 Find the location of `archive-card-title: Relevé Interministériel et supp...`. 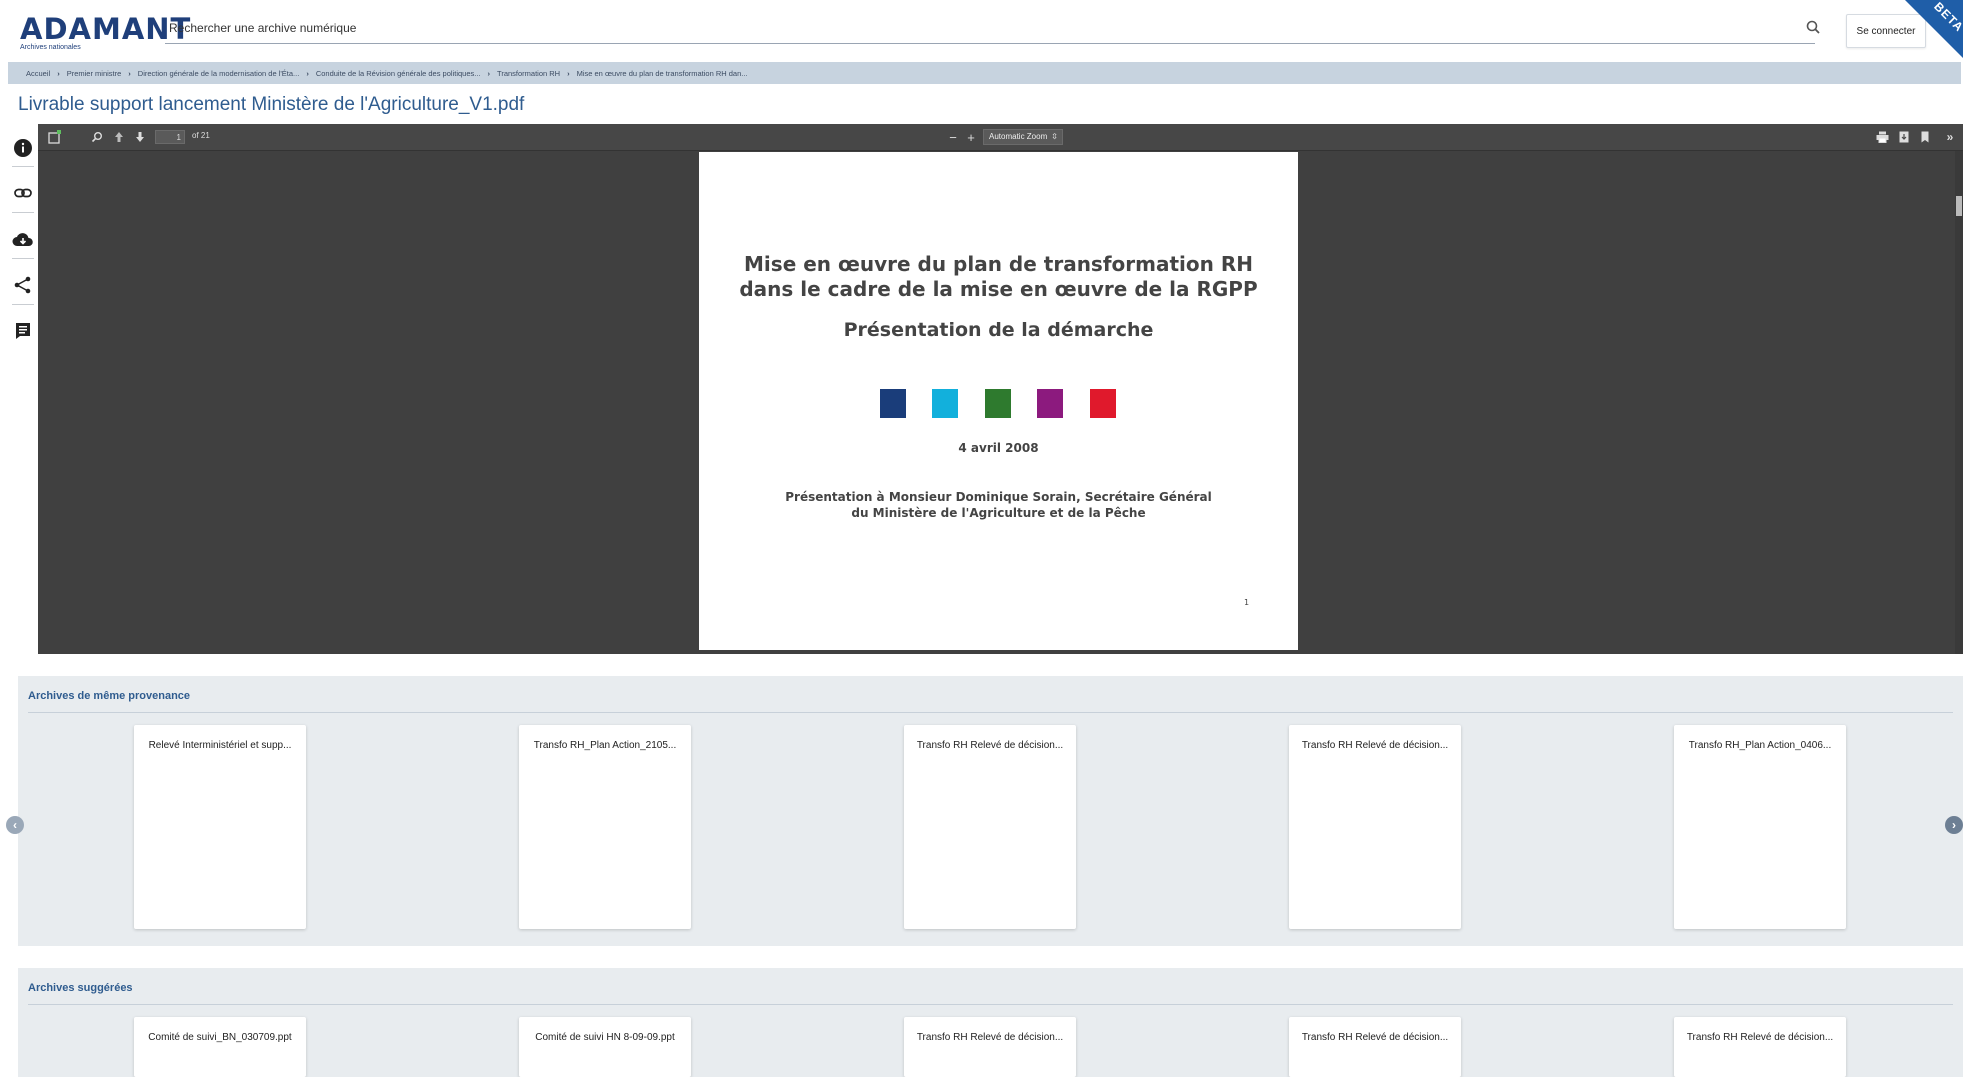

archive-card-title: Relevé Interministériel et supp... is located at coordinates (220, 745).